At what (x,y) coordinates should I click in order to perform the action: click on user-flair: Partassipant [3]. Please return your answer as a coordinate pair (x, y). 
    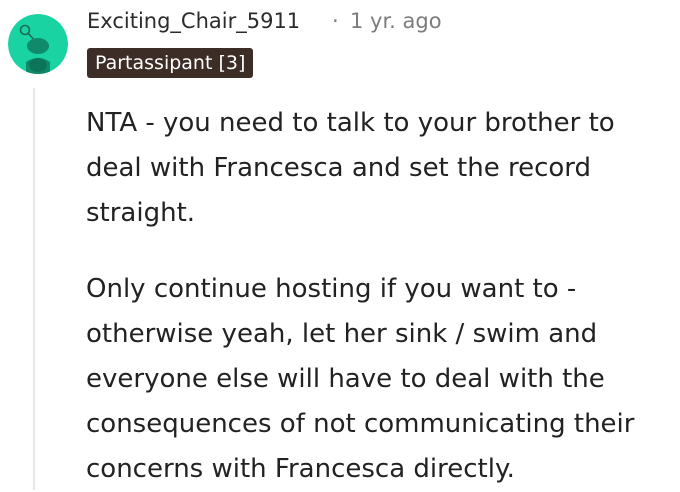
    Looking at the image, I should click on (170, 63).